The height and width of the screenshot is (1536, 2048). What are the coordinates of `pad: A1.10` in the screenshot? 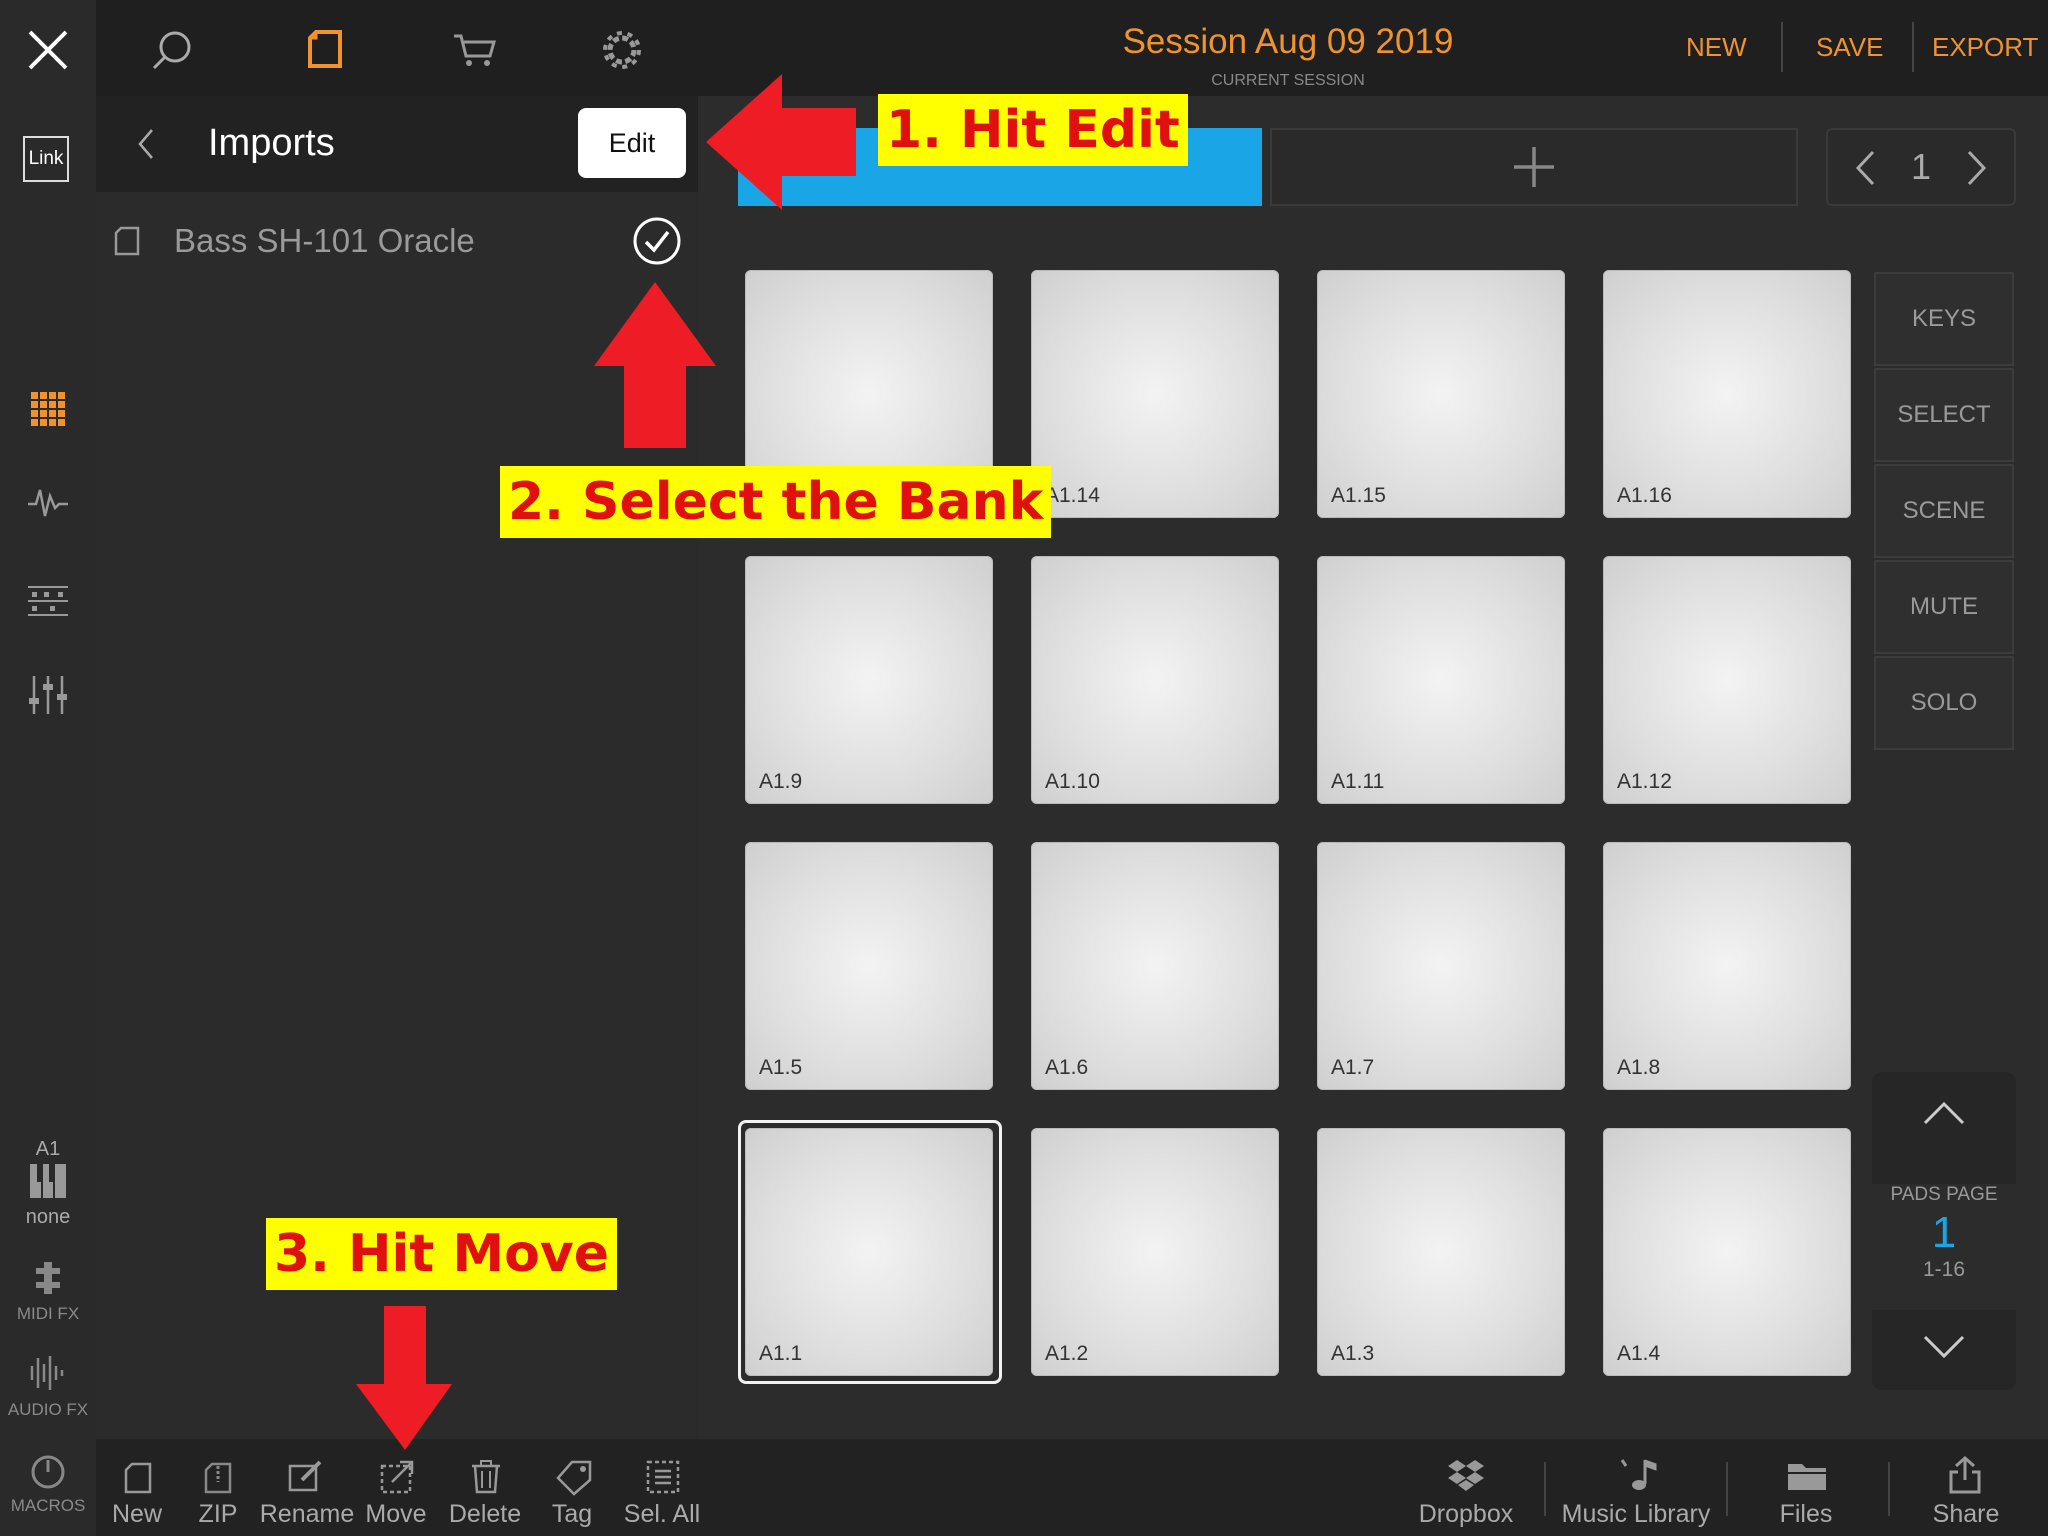 It's located at (1155, 680).